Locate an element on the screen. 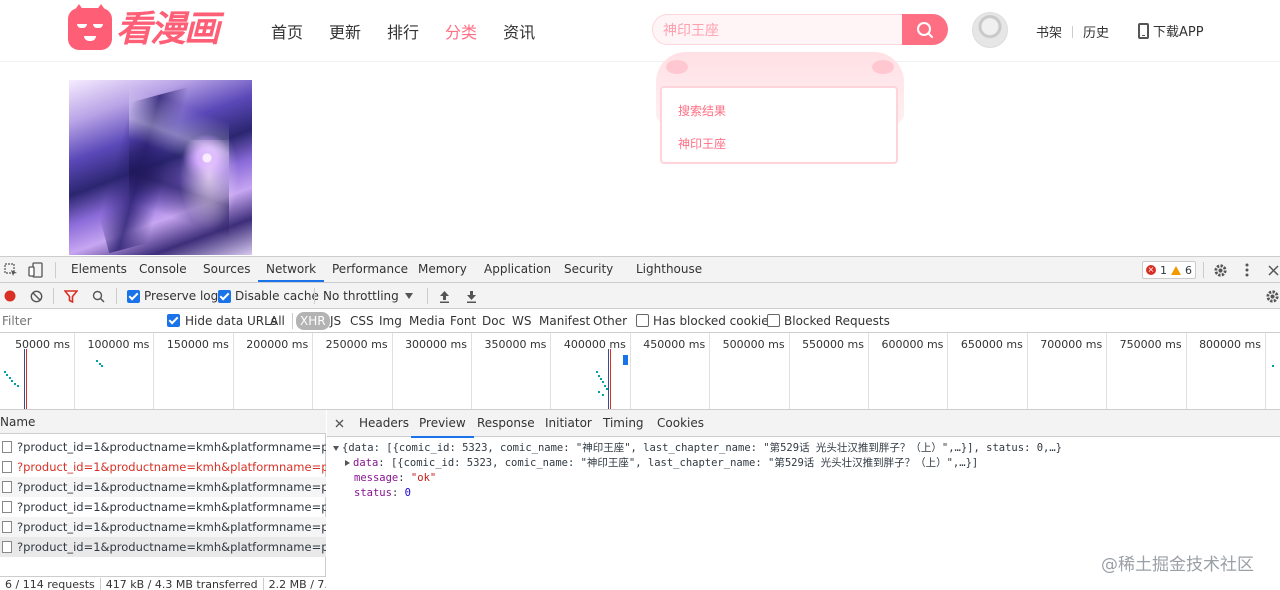  expand-arrow-icon is located at coordinates (336, 448).